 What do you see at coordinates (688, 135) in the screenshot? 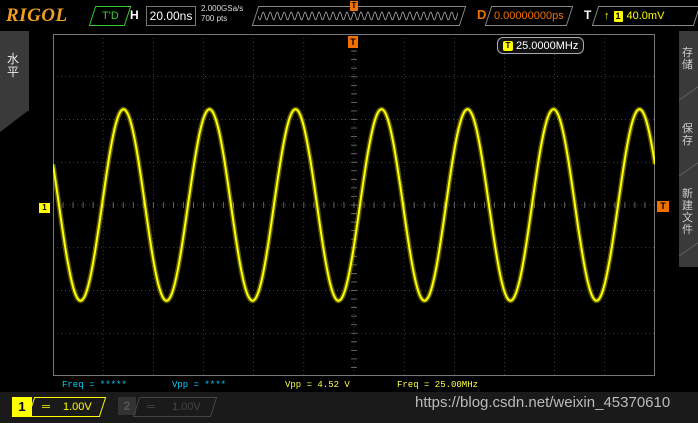
I see `softkey-save-label: 保存` at bounding box center [688, 135].